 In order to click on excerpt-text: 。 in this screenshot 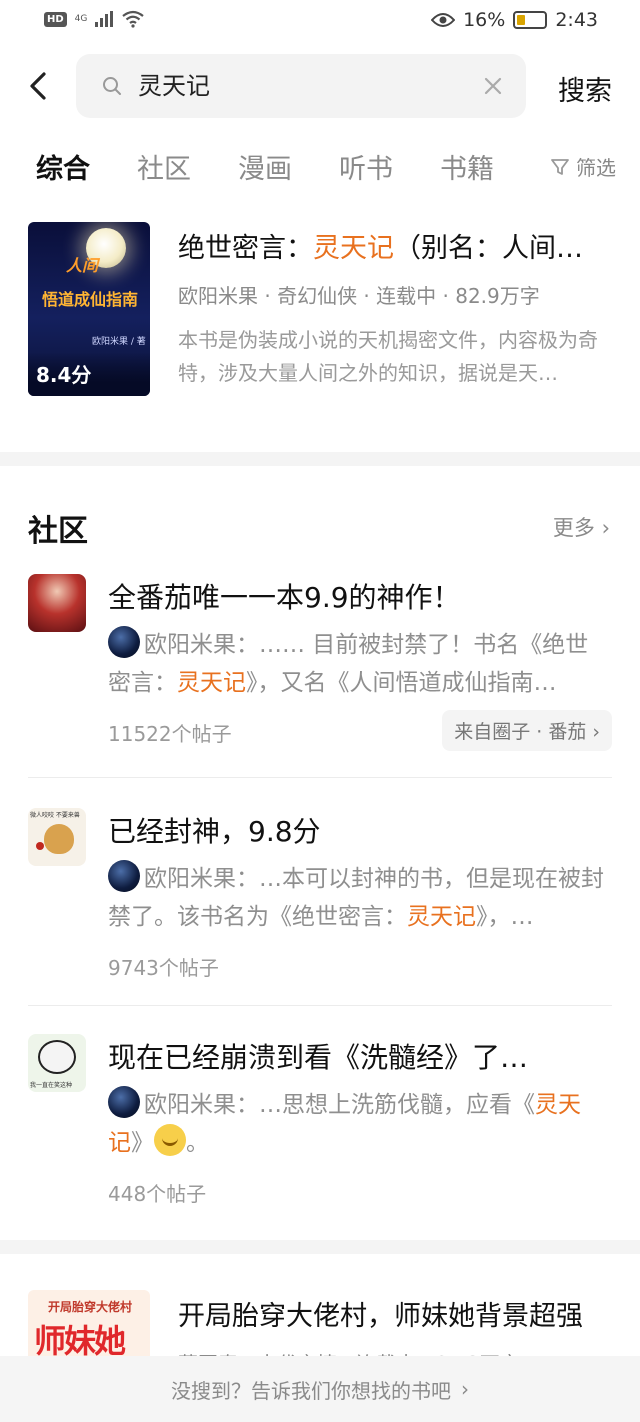, I will do `click(197, 1143)`.